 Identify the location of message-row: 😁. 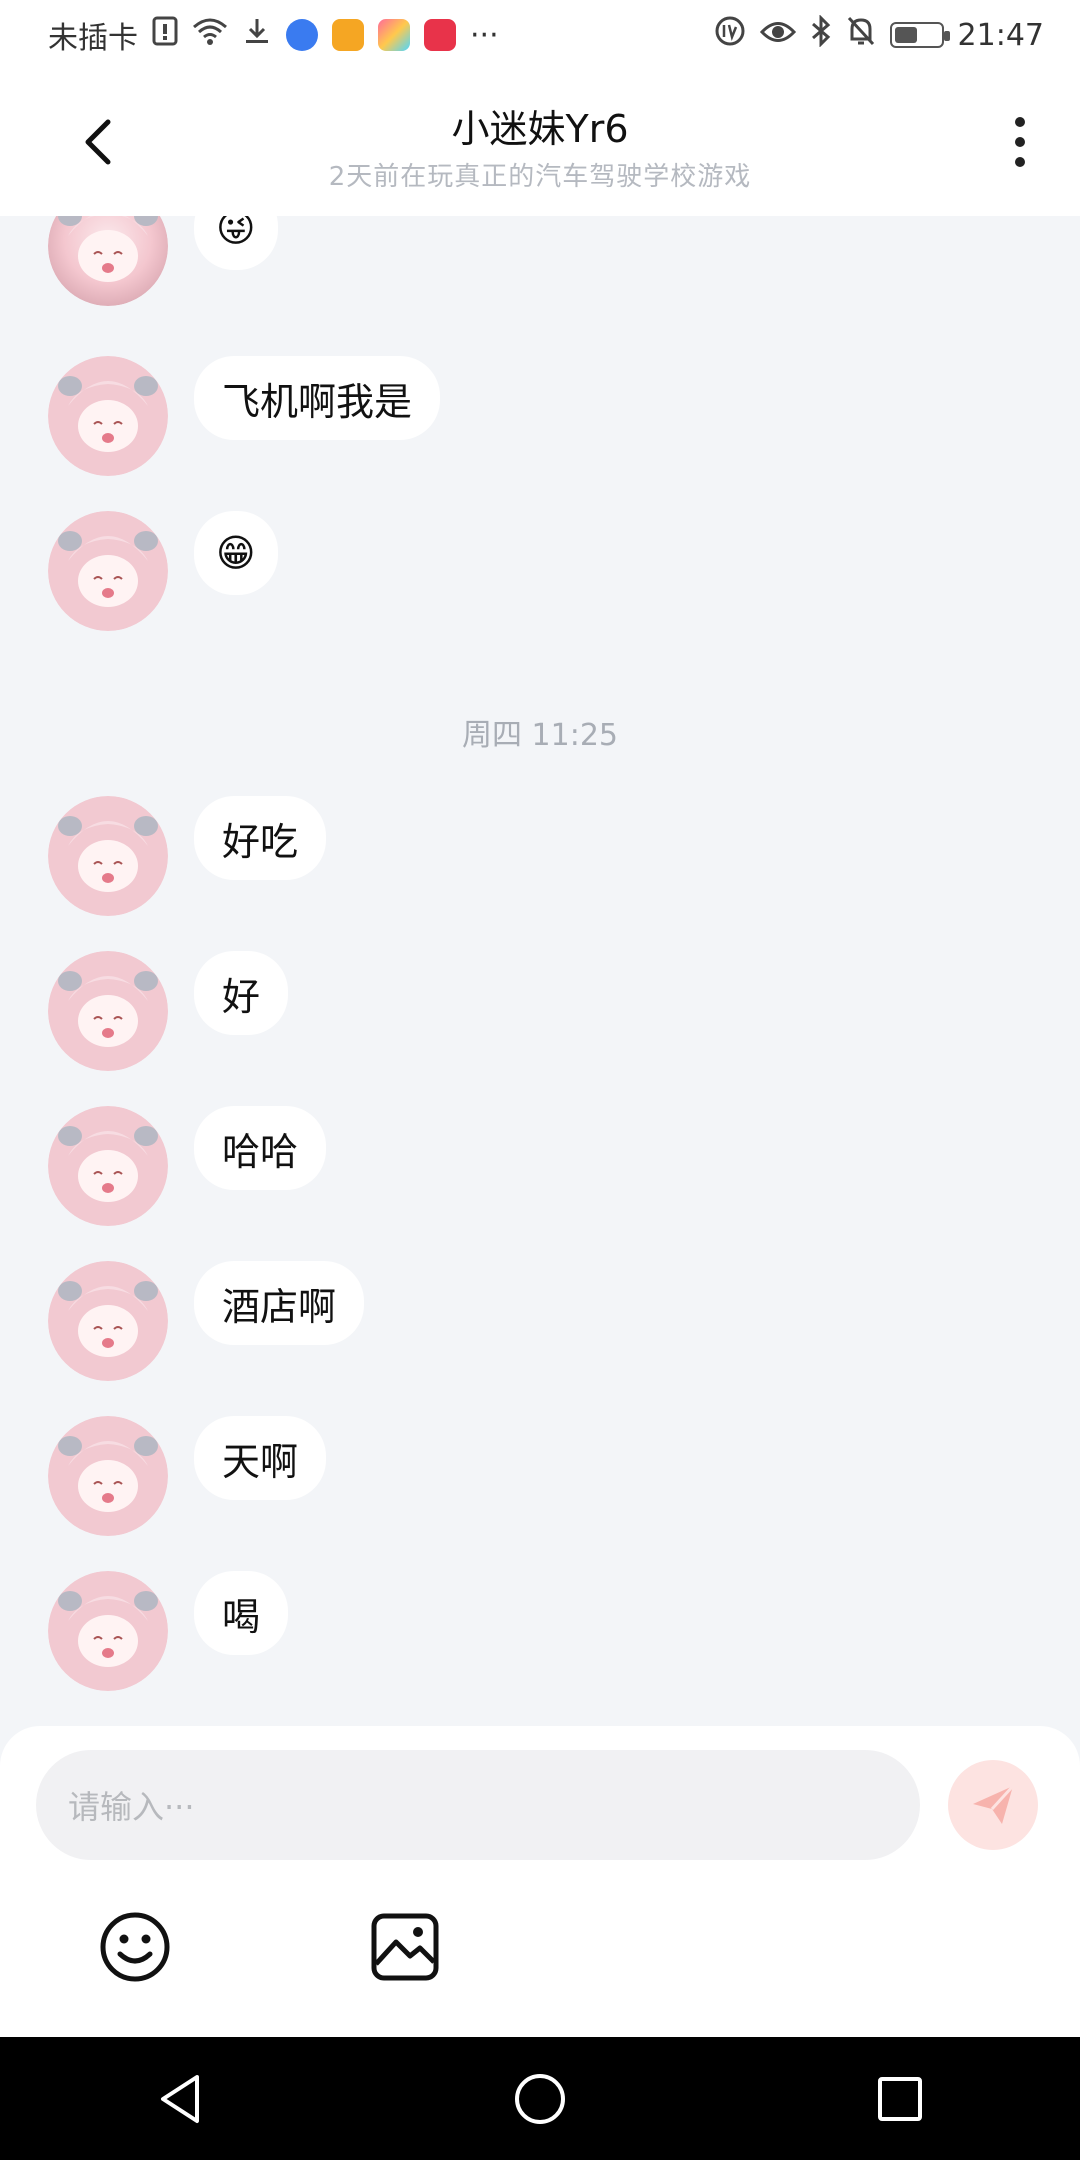
(163, 571).